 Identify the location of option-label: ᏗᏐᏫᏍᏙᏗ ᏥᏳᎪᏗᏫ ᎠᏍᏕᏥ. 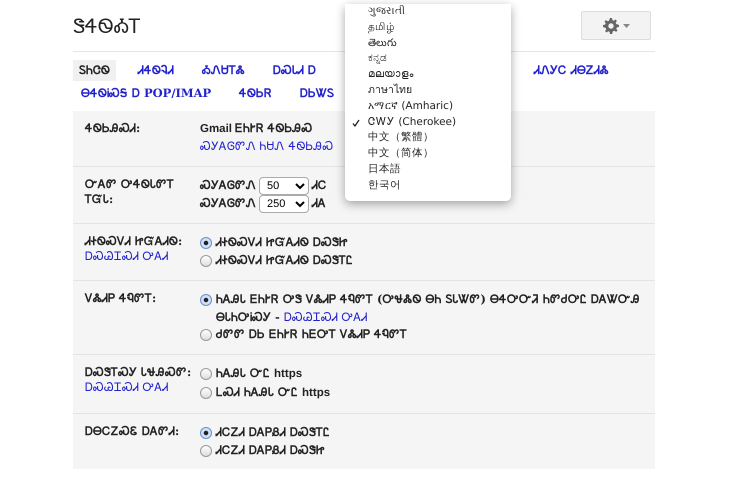
(282, 243).